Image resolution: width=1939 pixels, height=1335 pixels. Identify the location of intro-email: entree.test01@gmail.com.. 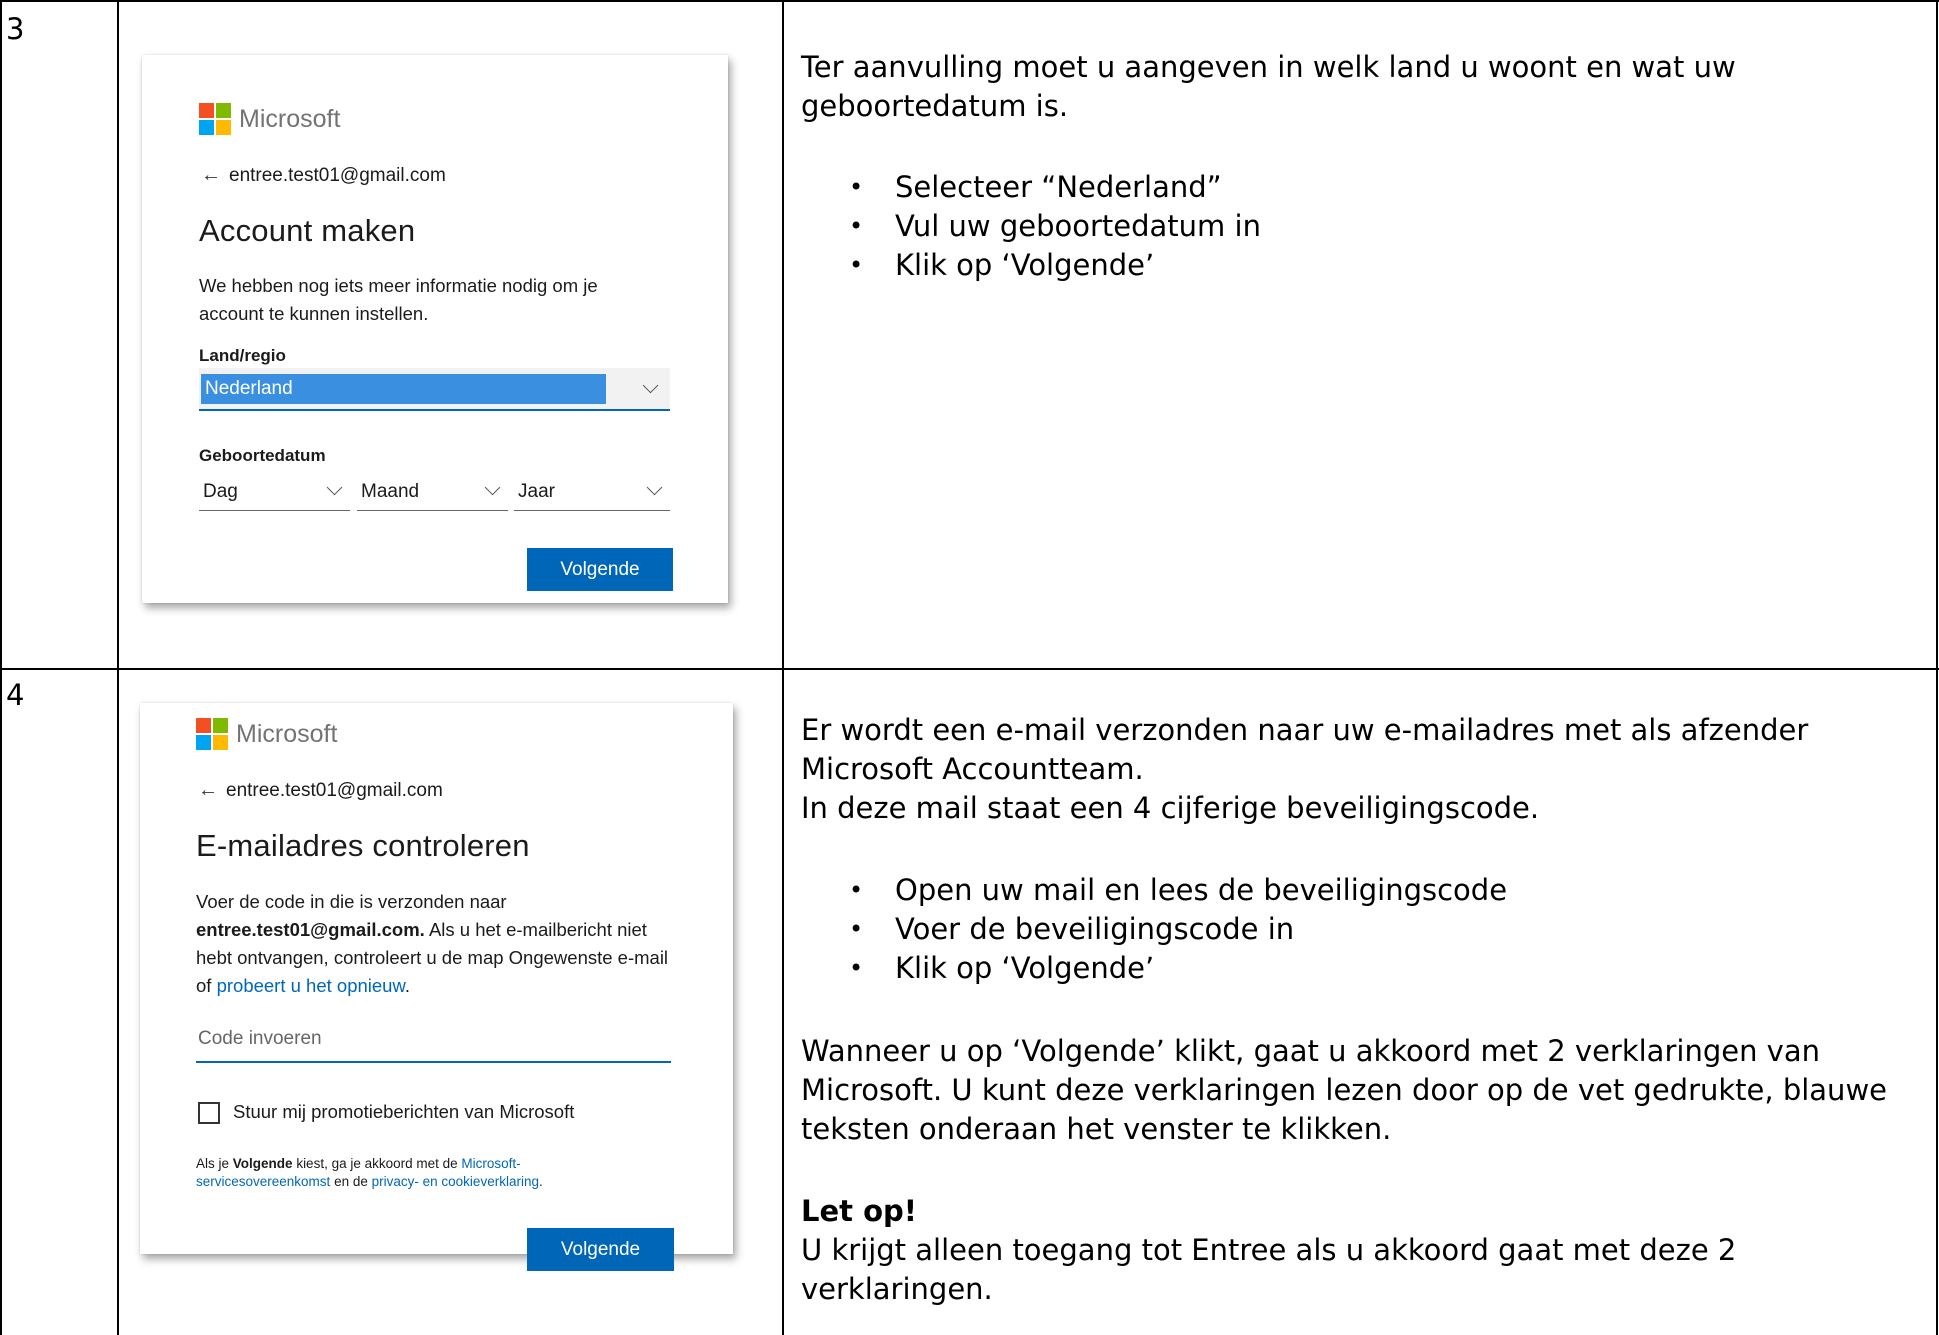
(310, 929).